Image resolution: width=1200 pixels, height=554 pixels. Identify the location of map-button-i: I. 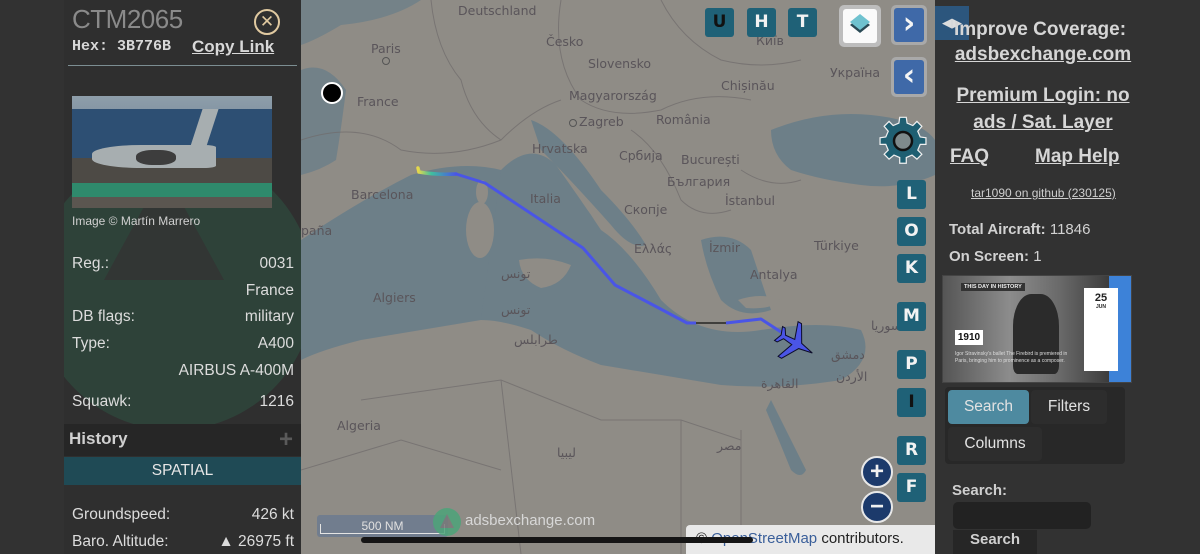
(911, 402).